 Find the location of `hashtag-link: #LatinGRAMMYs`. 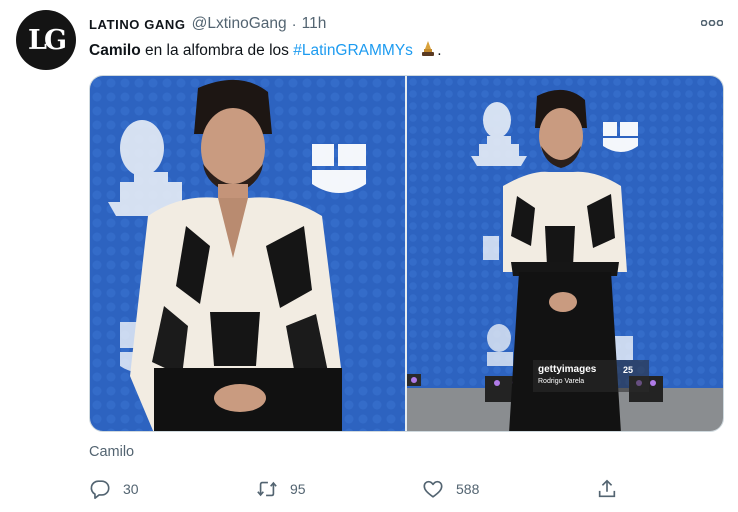

hashtag-link: #LatinGRAMMYs is located at coordinates (353, 50).